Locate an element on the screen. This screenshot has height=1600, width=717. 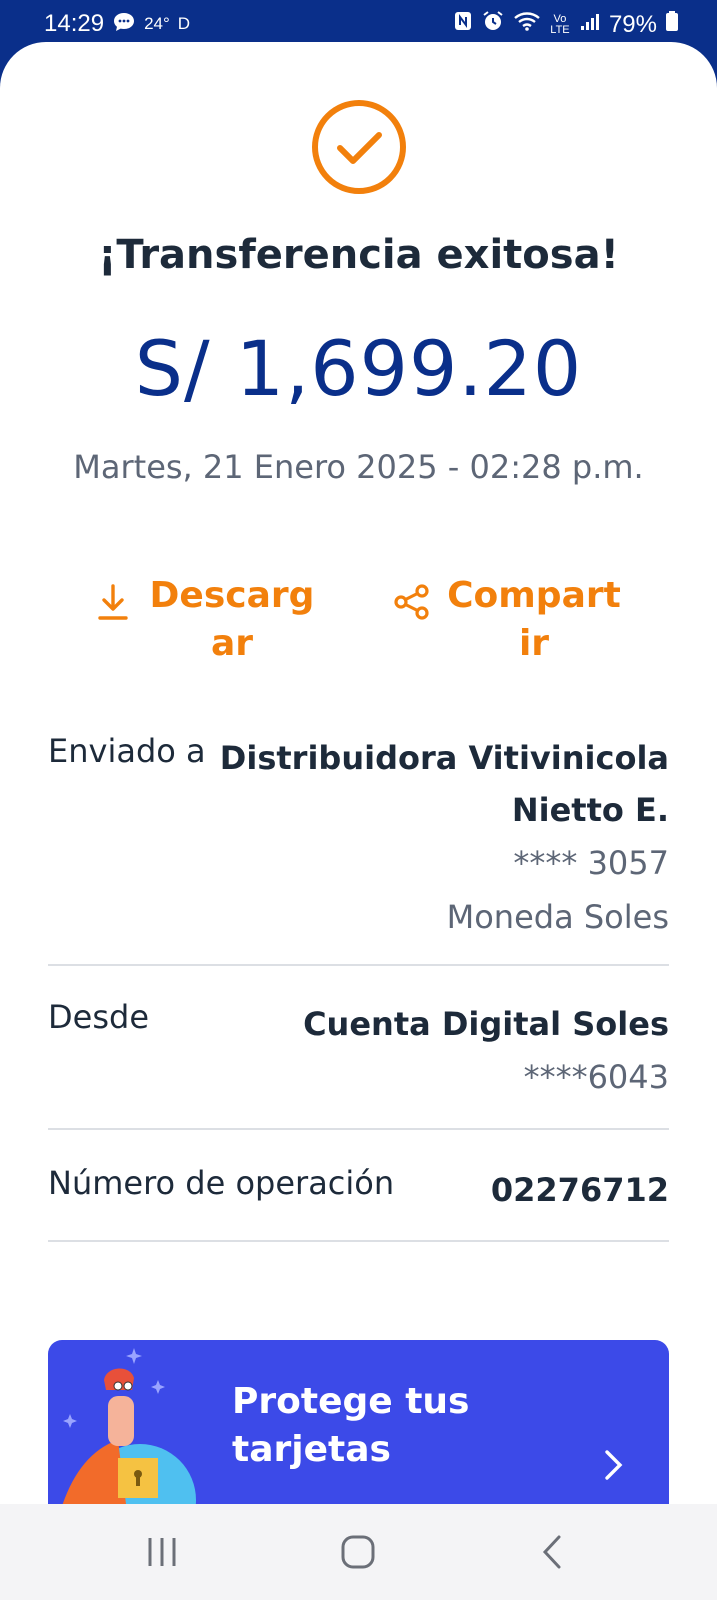
share-label: Compartir is located at coordinates (534, 619).